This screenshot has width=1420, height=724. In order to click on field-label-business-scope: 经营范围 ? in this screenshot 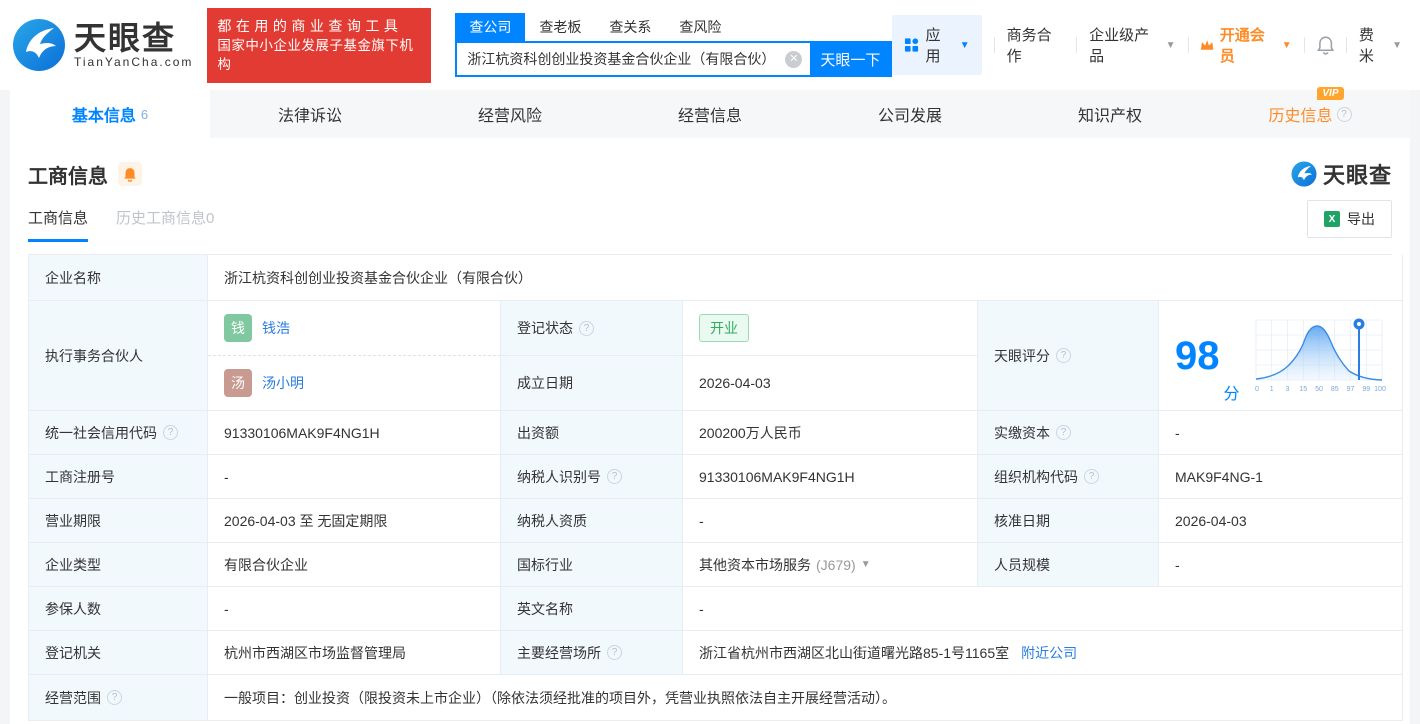, I will do `click(118, 698)`.